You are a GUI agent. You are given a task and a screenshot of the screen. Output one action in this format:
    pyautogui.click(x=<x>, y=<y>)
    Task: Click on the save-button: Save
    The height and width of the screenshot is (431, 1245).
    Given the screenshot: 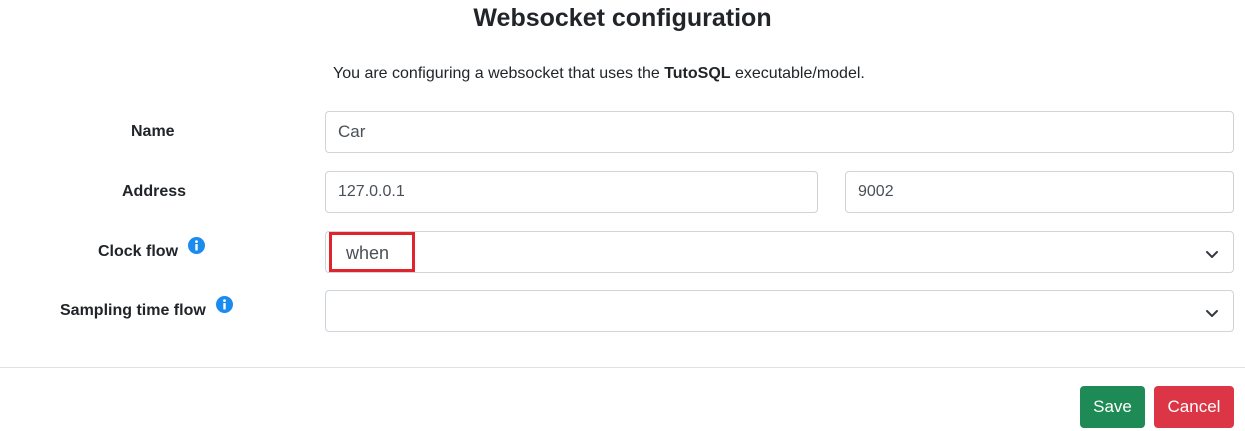 What is the action you would take?
    pyautogui.click(x=1112, y=407)
    